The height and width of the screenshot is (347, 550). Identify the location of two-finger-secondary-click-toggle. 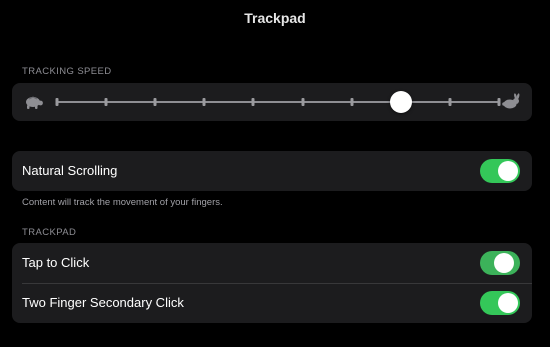
(500, 303).